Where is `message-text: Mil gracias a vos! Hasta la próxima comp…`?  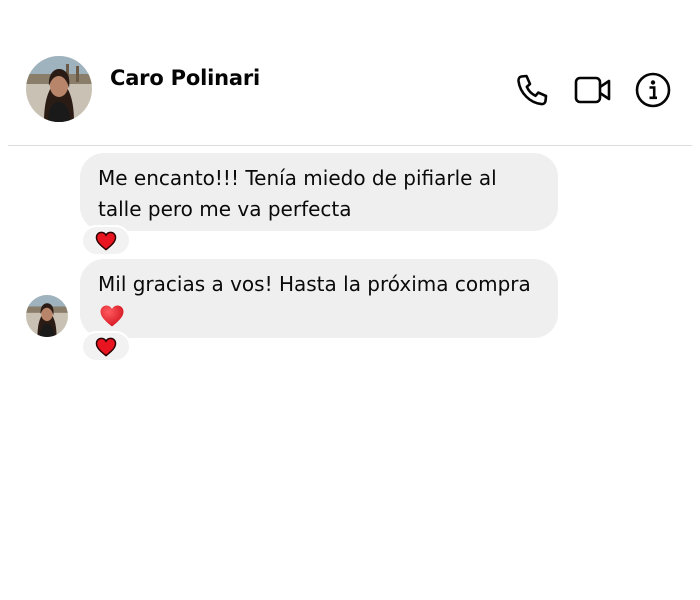 message-text: Mil gracias a vos! Hasta la próxima comp… is located at coordinates (314, 284).